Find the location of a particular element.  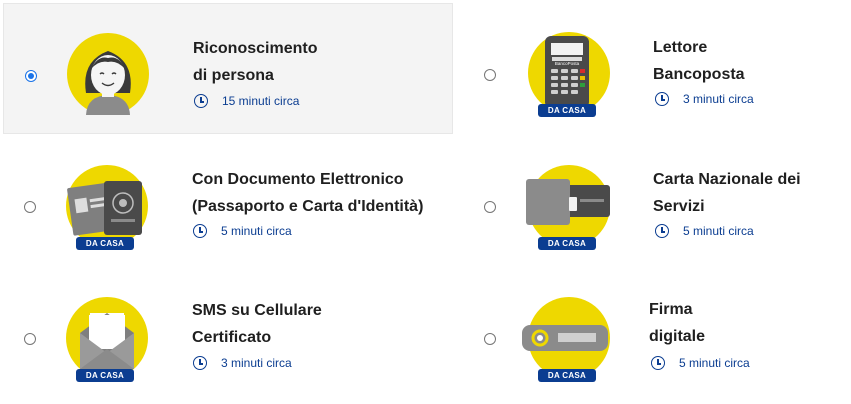

card-reader-icon: BancoPosta DA CASA is located at coordinates (569, 74).